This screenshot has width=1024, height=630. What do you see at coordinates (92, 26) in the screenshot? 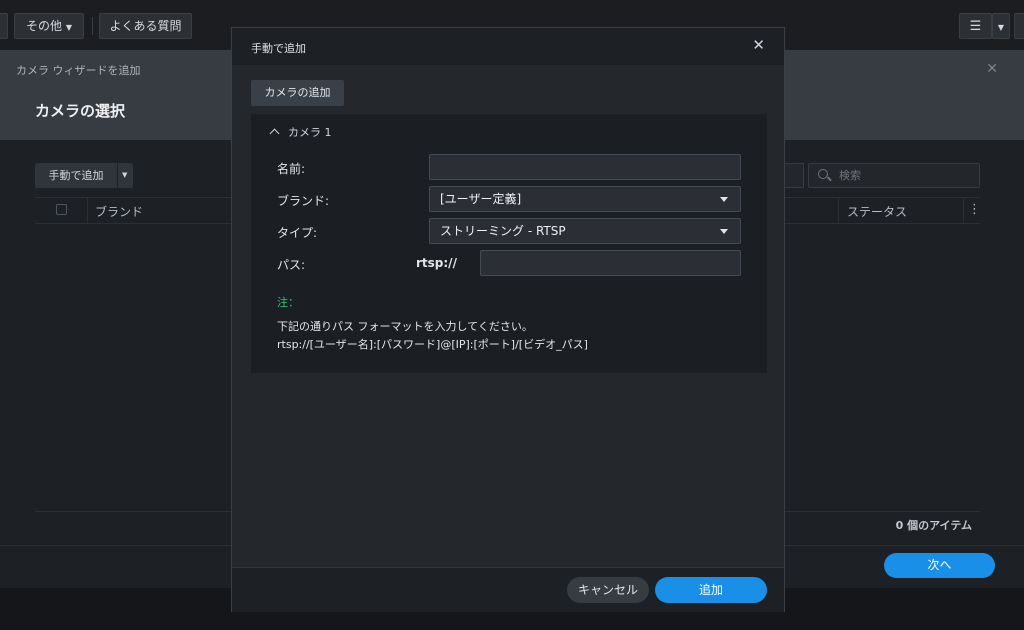
I see `toolbar-divider` at bounding box center [92, 26].